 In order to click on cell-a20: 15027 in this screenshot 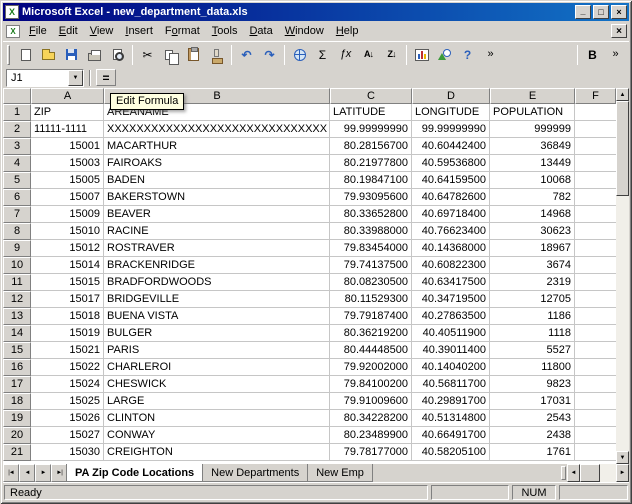, I will do `click(67, 435)`.